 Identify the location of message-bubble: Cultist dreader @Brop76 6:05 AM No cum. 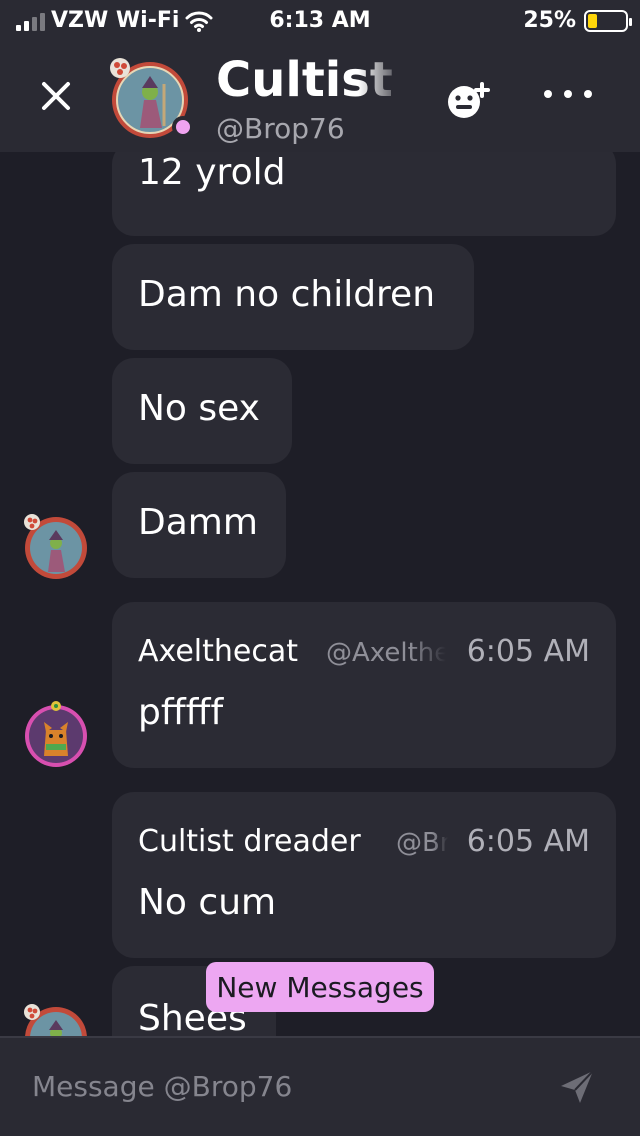
(364, 875).